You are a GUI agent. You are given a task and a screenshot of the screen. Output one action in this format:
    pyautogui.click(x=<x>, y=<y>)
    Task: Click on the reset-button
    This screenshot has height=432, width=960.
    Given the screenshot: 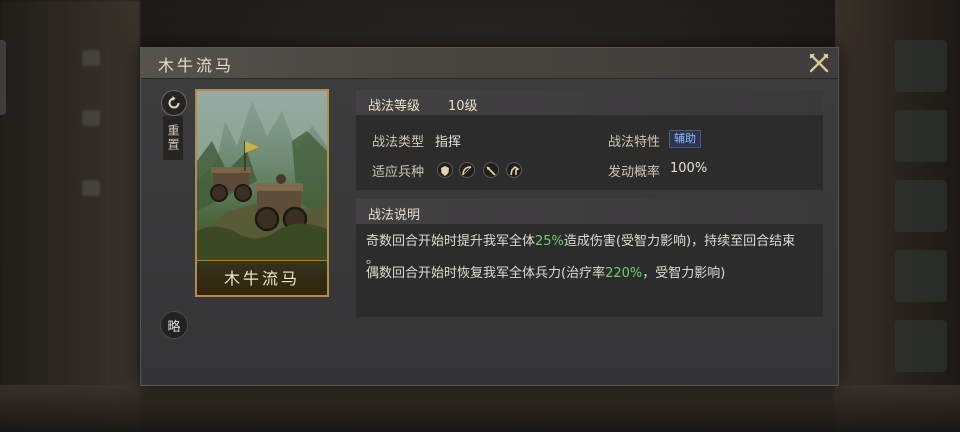 What is the action you would take?
    pyautogui.click(x=174, y=103)
    